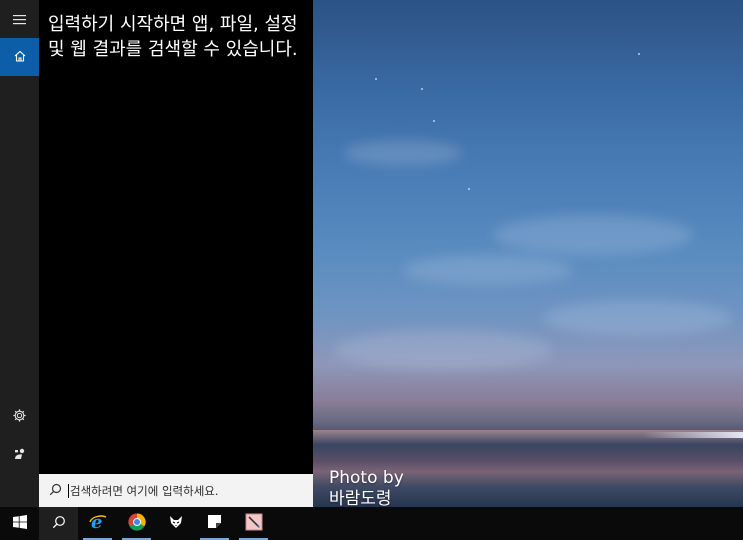 This screenshot has height=540, width=743. I want to click on svg-text: e, so click(96, 522).